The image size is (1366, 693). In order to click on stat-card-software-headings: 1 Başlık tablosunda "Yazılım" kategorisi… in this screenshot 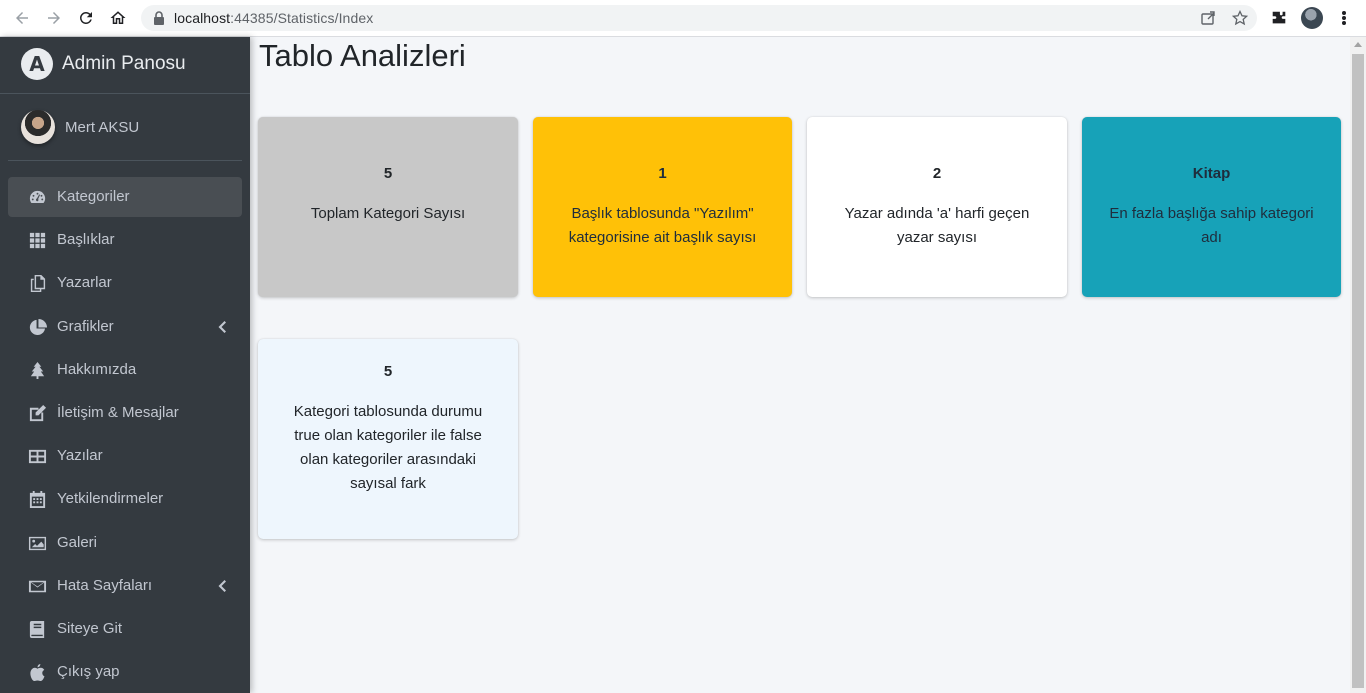, I will do `click(662, 207)`.